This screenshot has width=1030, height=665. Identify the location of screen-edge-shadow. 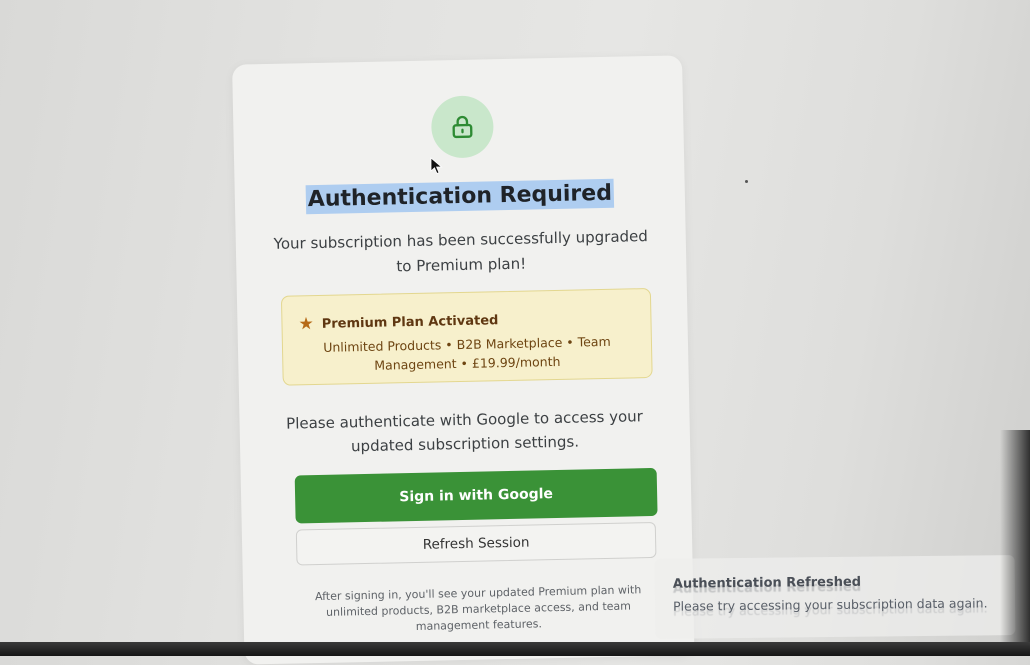
(1015, 543).